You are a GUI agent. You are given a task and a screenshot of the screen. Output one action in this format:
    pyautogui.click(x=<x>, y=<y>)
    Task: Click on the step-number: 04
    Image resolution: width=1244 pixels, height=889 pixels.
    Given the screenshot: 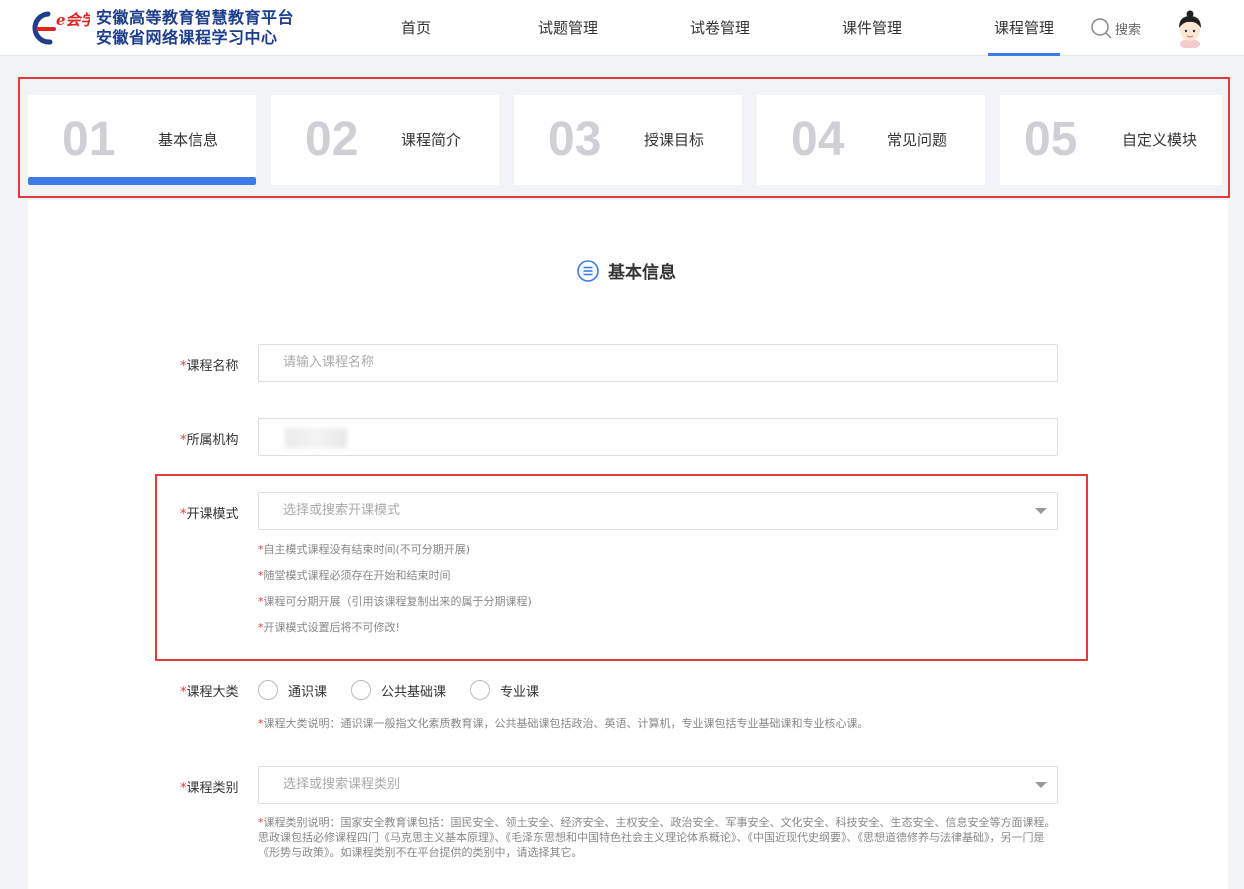 What is the action you would take?
    pyautogui.click(x=818, y=139)
    